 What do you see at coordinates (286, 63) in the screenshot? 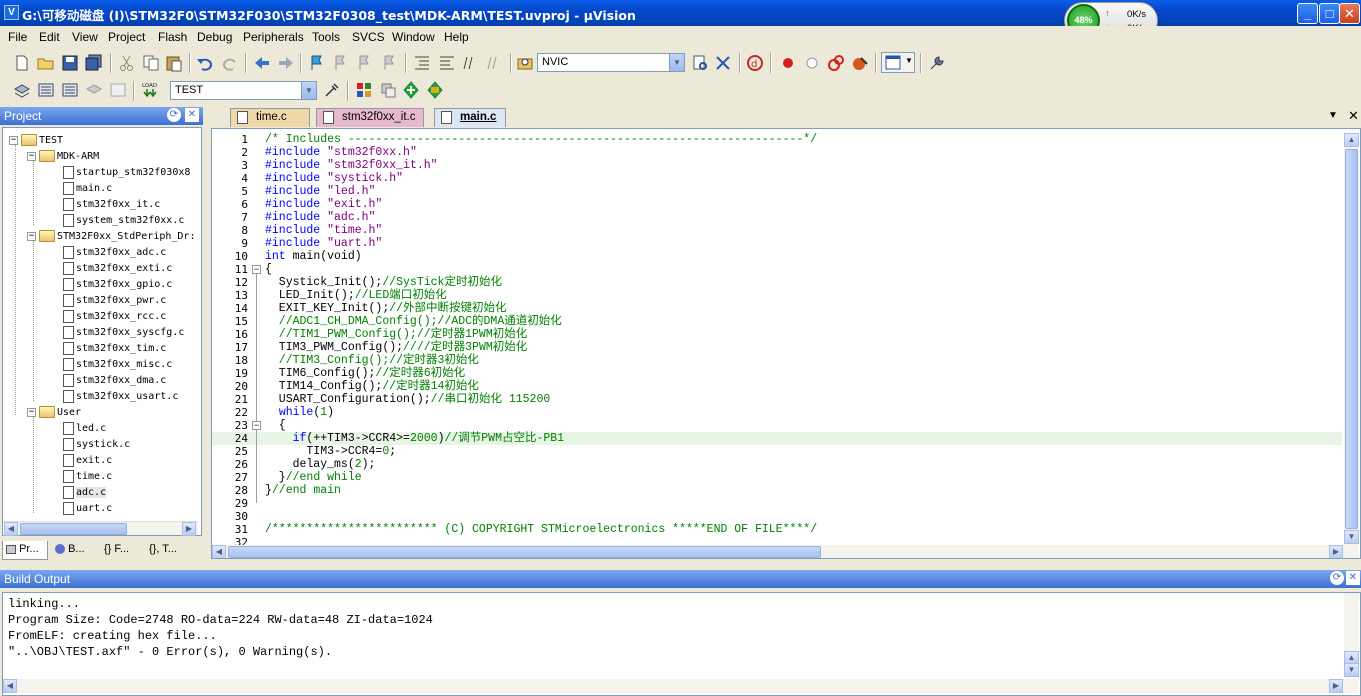
I see `navigate-forward-icon` at bounding box center [286, 63].